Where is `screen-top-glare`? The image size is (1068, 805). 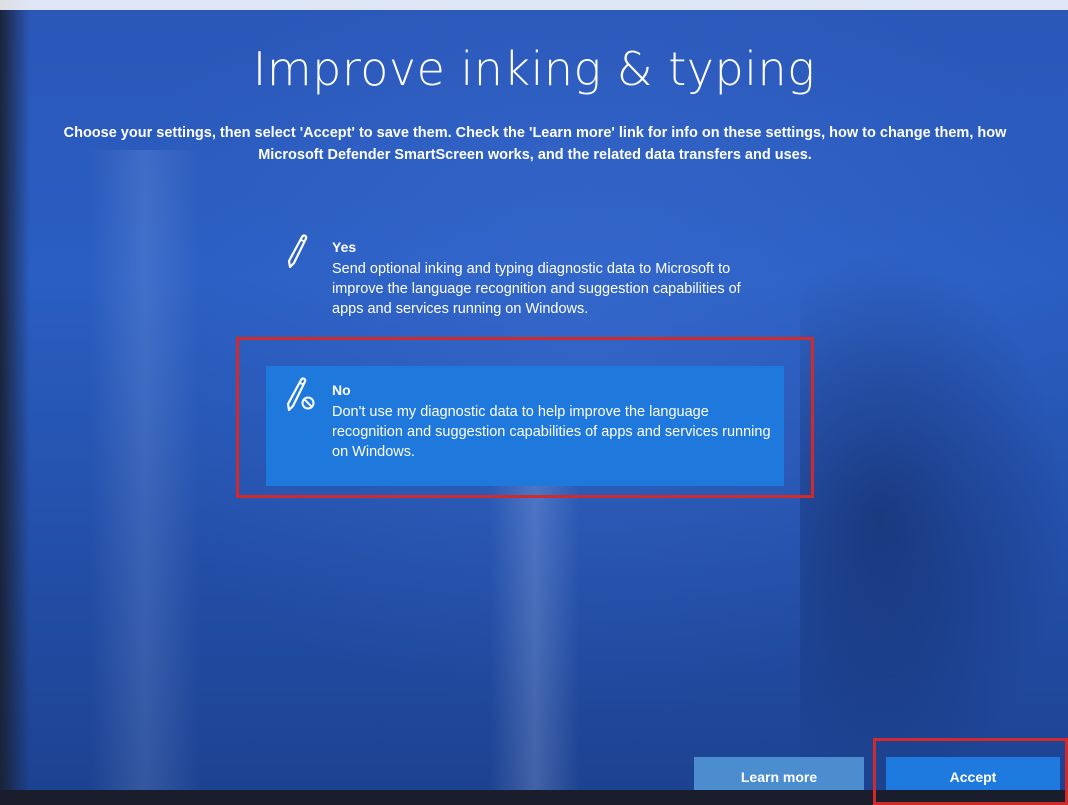 screen-top-glare is located at coordinates (534, 5).